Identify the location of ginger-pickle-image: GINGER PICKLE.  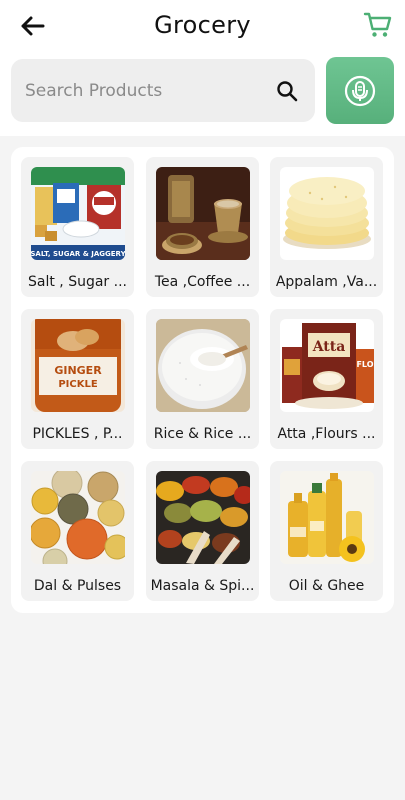
(78, 365).